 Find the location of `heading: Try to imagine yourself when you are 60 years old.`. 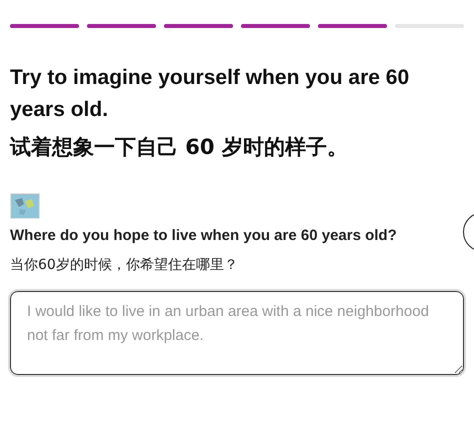

heading: Try to imagine yourself when you are 60 years old. is located at coordinates (210, 94).